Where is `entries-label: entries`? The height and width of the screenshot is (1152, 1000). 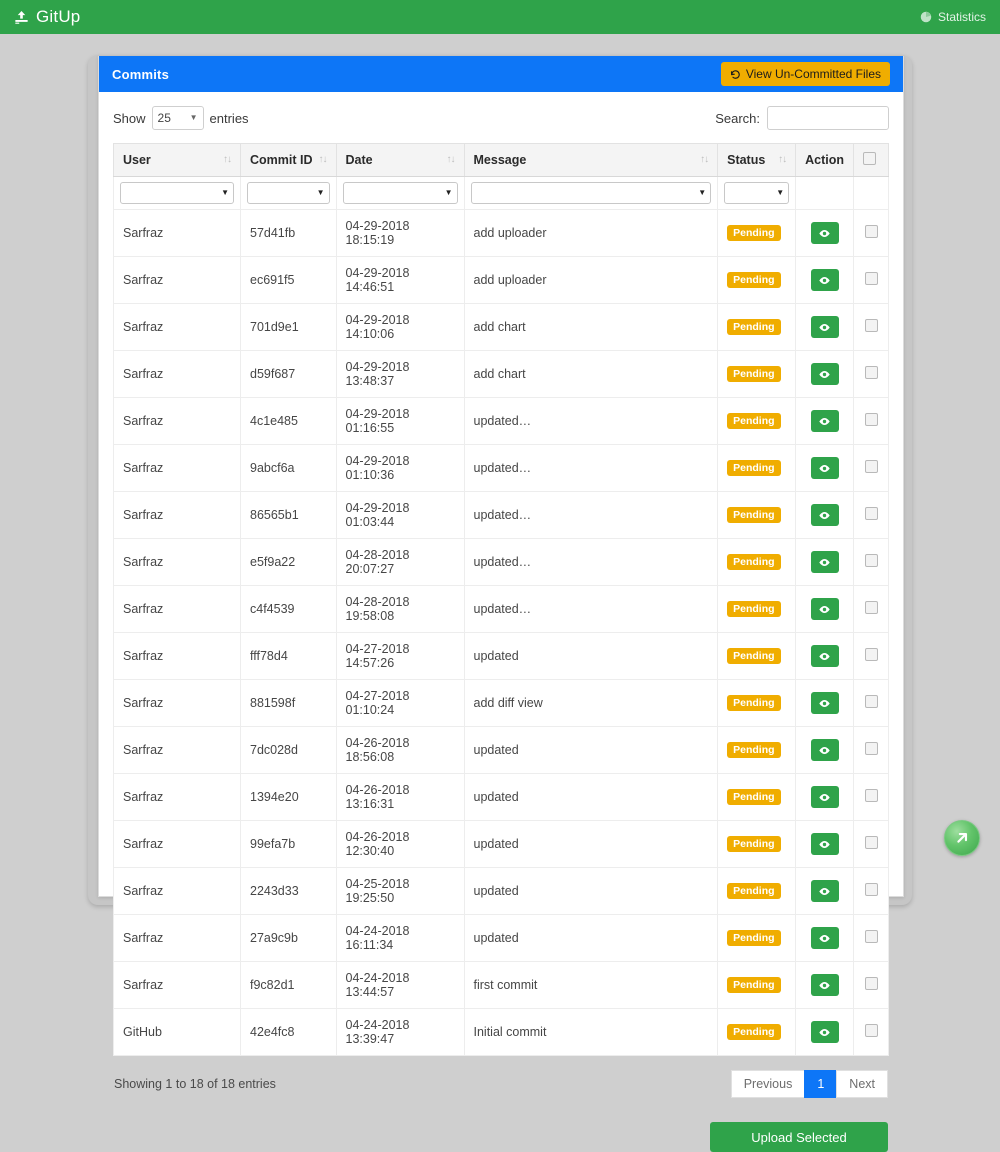 entries-label: entries is located at coordinates (229, 118).